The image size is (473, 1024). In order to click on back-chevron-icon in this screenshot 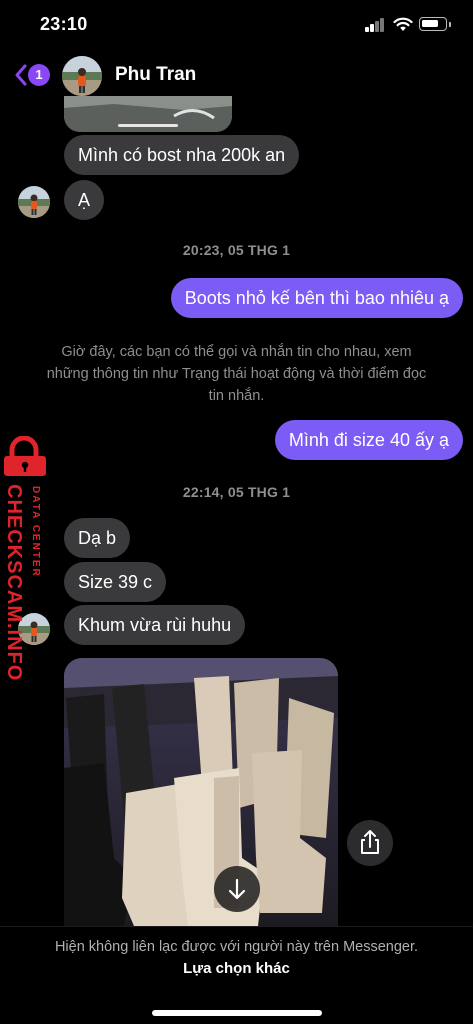, I will do `click(21, 75)`.